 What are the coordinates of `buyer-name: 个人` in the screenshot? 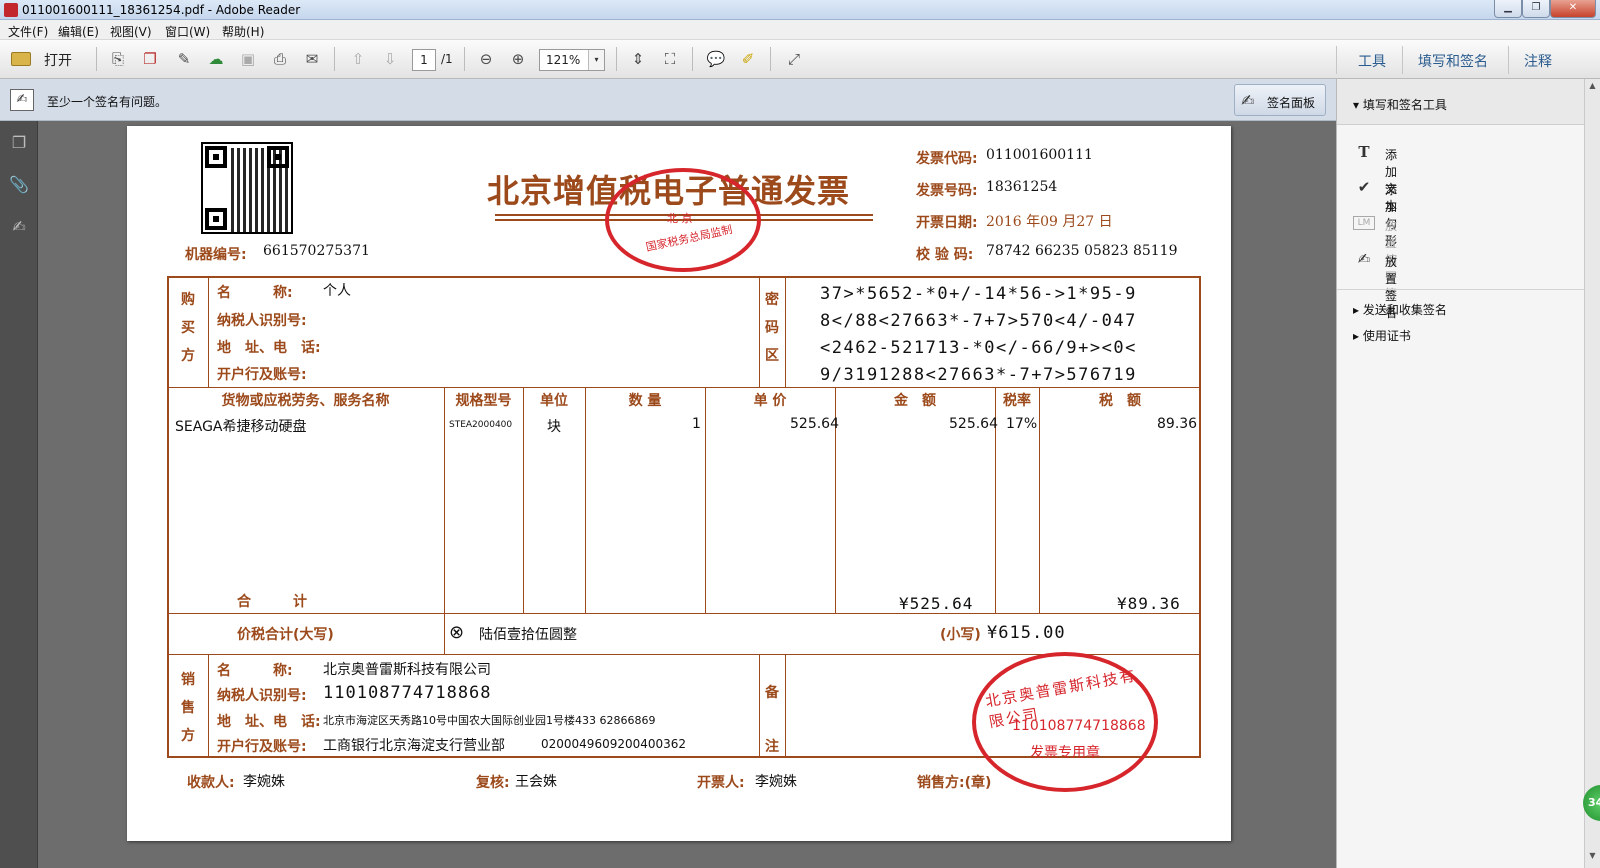 It's located at (337, 291).